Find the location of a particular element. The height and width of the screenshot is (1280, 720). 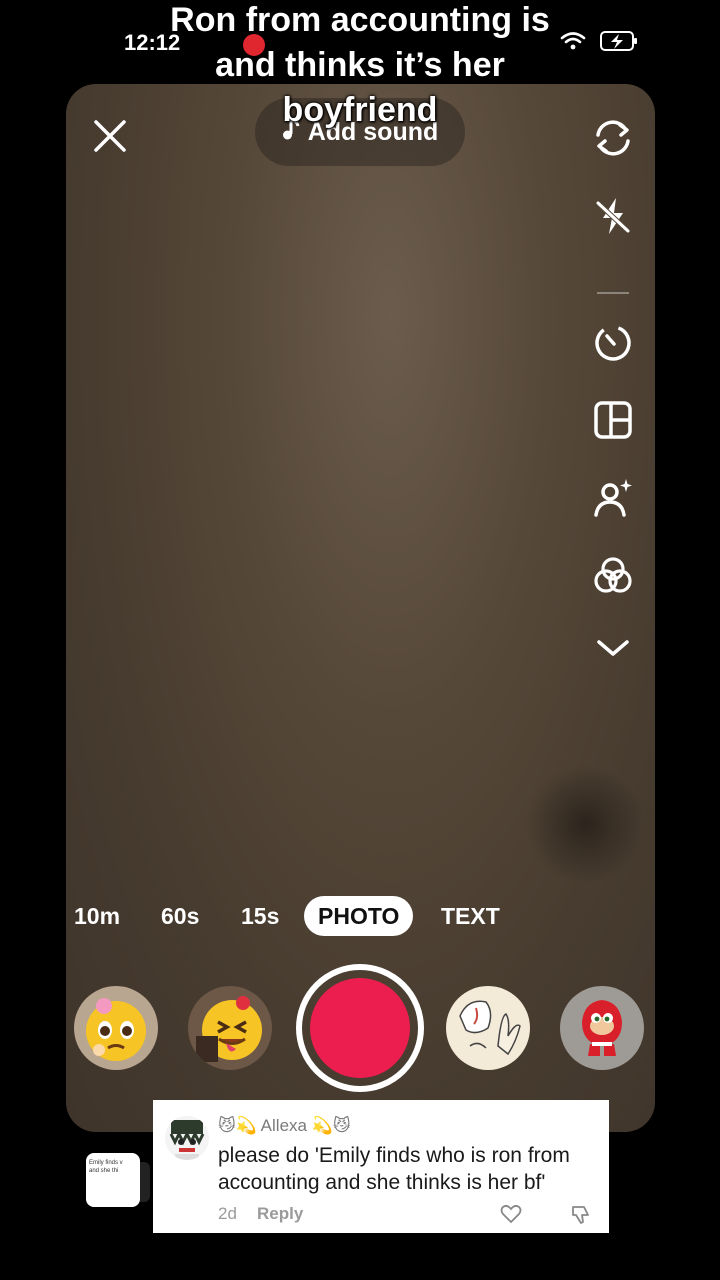

sticker-line: and she thi is located at coordinates (104, 1171).